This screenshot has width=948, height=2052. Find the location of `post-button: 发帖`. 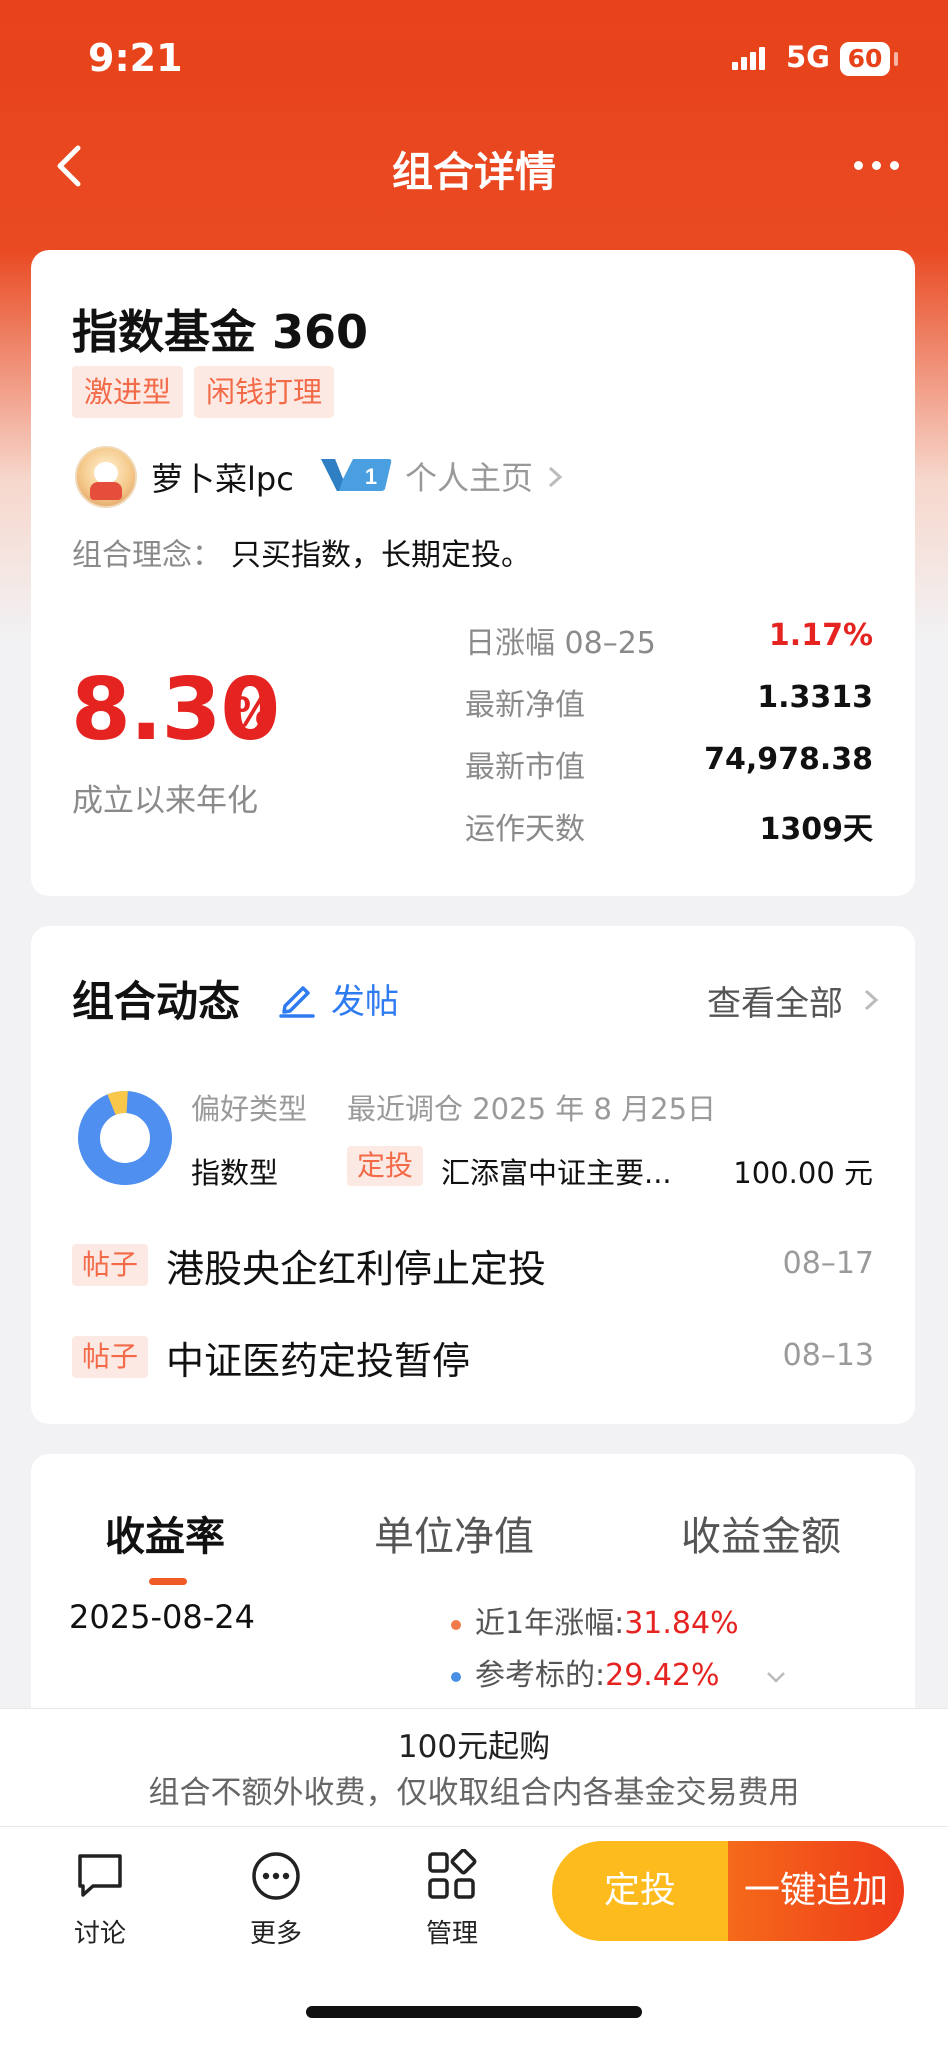

post-button: 发帖 is located at coordinates (365, 998).